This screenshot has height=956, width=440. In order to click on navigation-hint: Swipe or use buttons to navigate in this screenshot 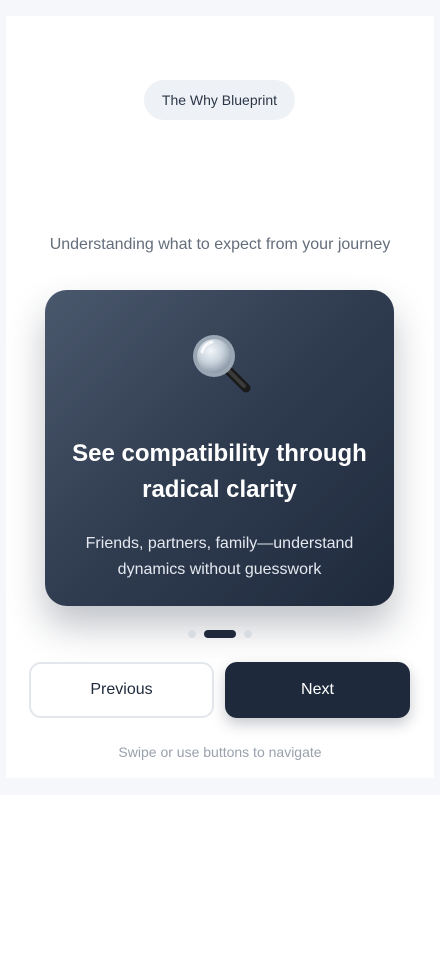, I will do `click(220, 752)`.